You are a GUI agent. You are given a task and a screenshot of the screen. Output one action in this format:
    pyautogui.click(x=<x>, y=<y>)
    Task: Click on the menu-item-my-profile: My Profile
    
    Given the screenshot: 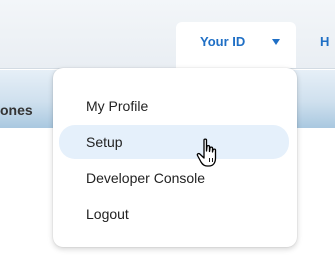 What is the action you would take?
    pyautogui.click(x=174, y=106)
    